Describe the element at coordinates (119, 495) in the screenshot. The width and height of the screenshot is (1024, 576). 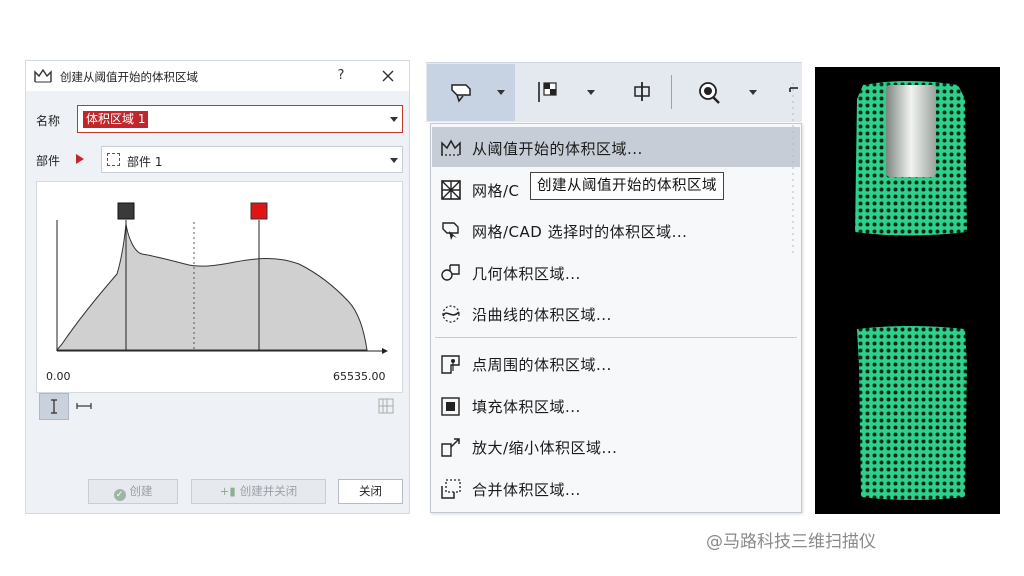
I see `check-circle-icon: ✓` at that location.